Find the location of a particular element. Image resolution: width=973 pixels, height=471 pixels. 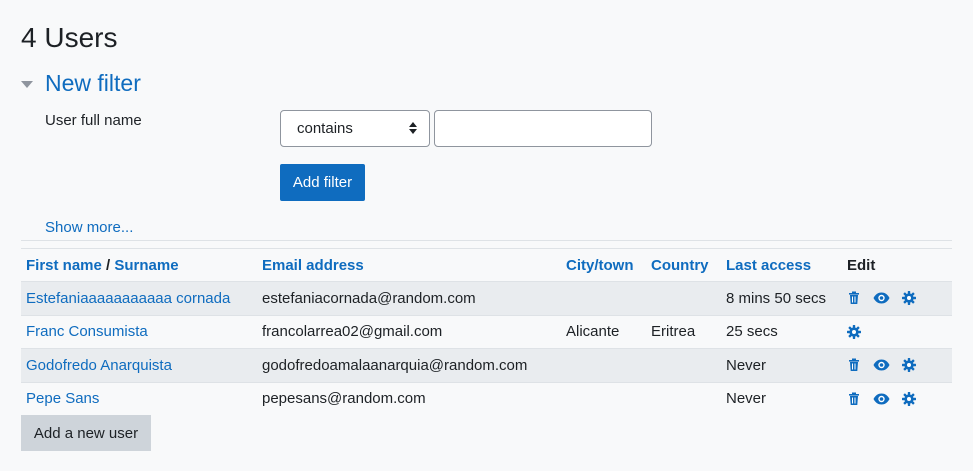

divider is located at coordinates (486, 240).